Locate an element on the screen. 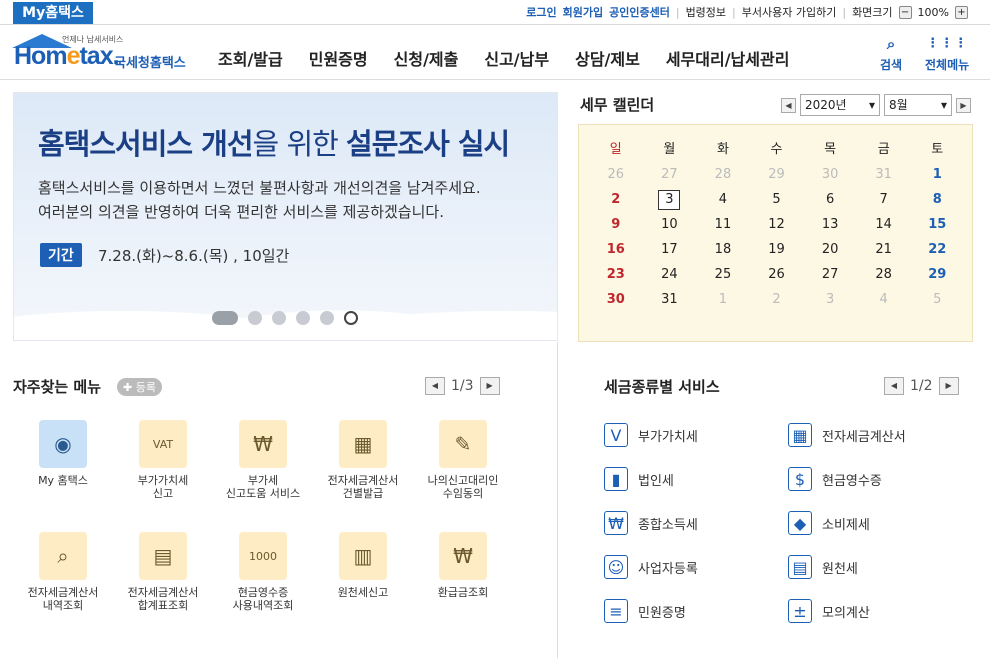 Image resolution: width=990 pixels, height=658 pixels. hometax-logo: 언제나 납세서비스 Hometax. 국세청홈택스 is located at coordinates (107, 53).